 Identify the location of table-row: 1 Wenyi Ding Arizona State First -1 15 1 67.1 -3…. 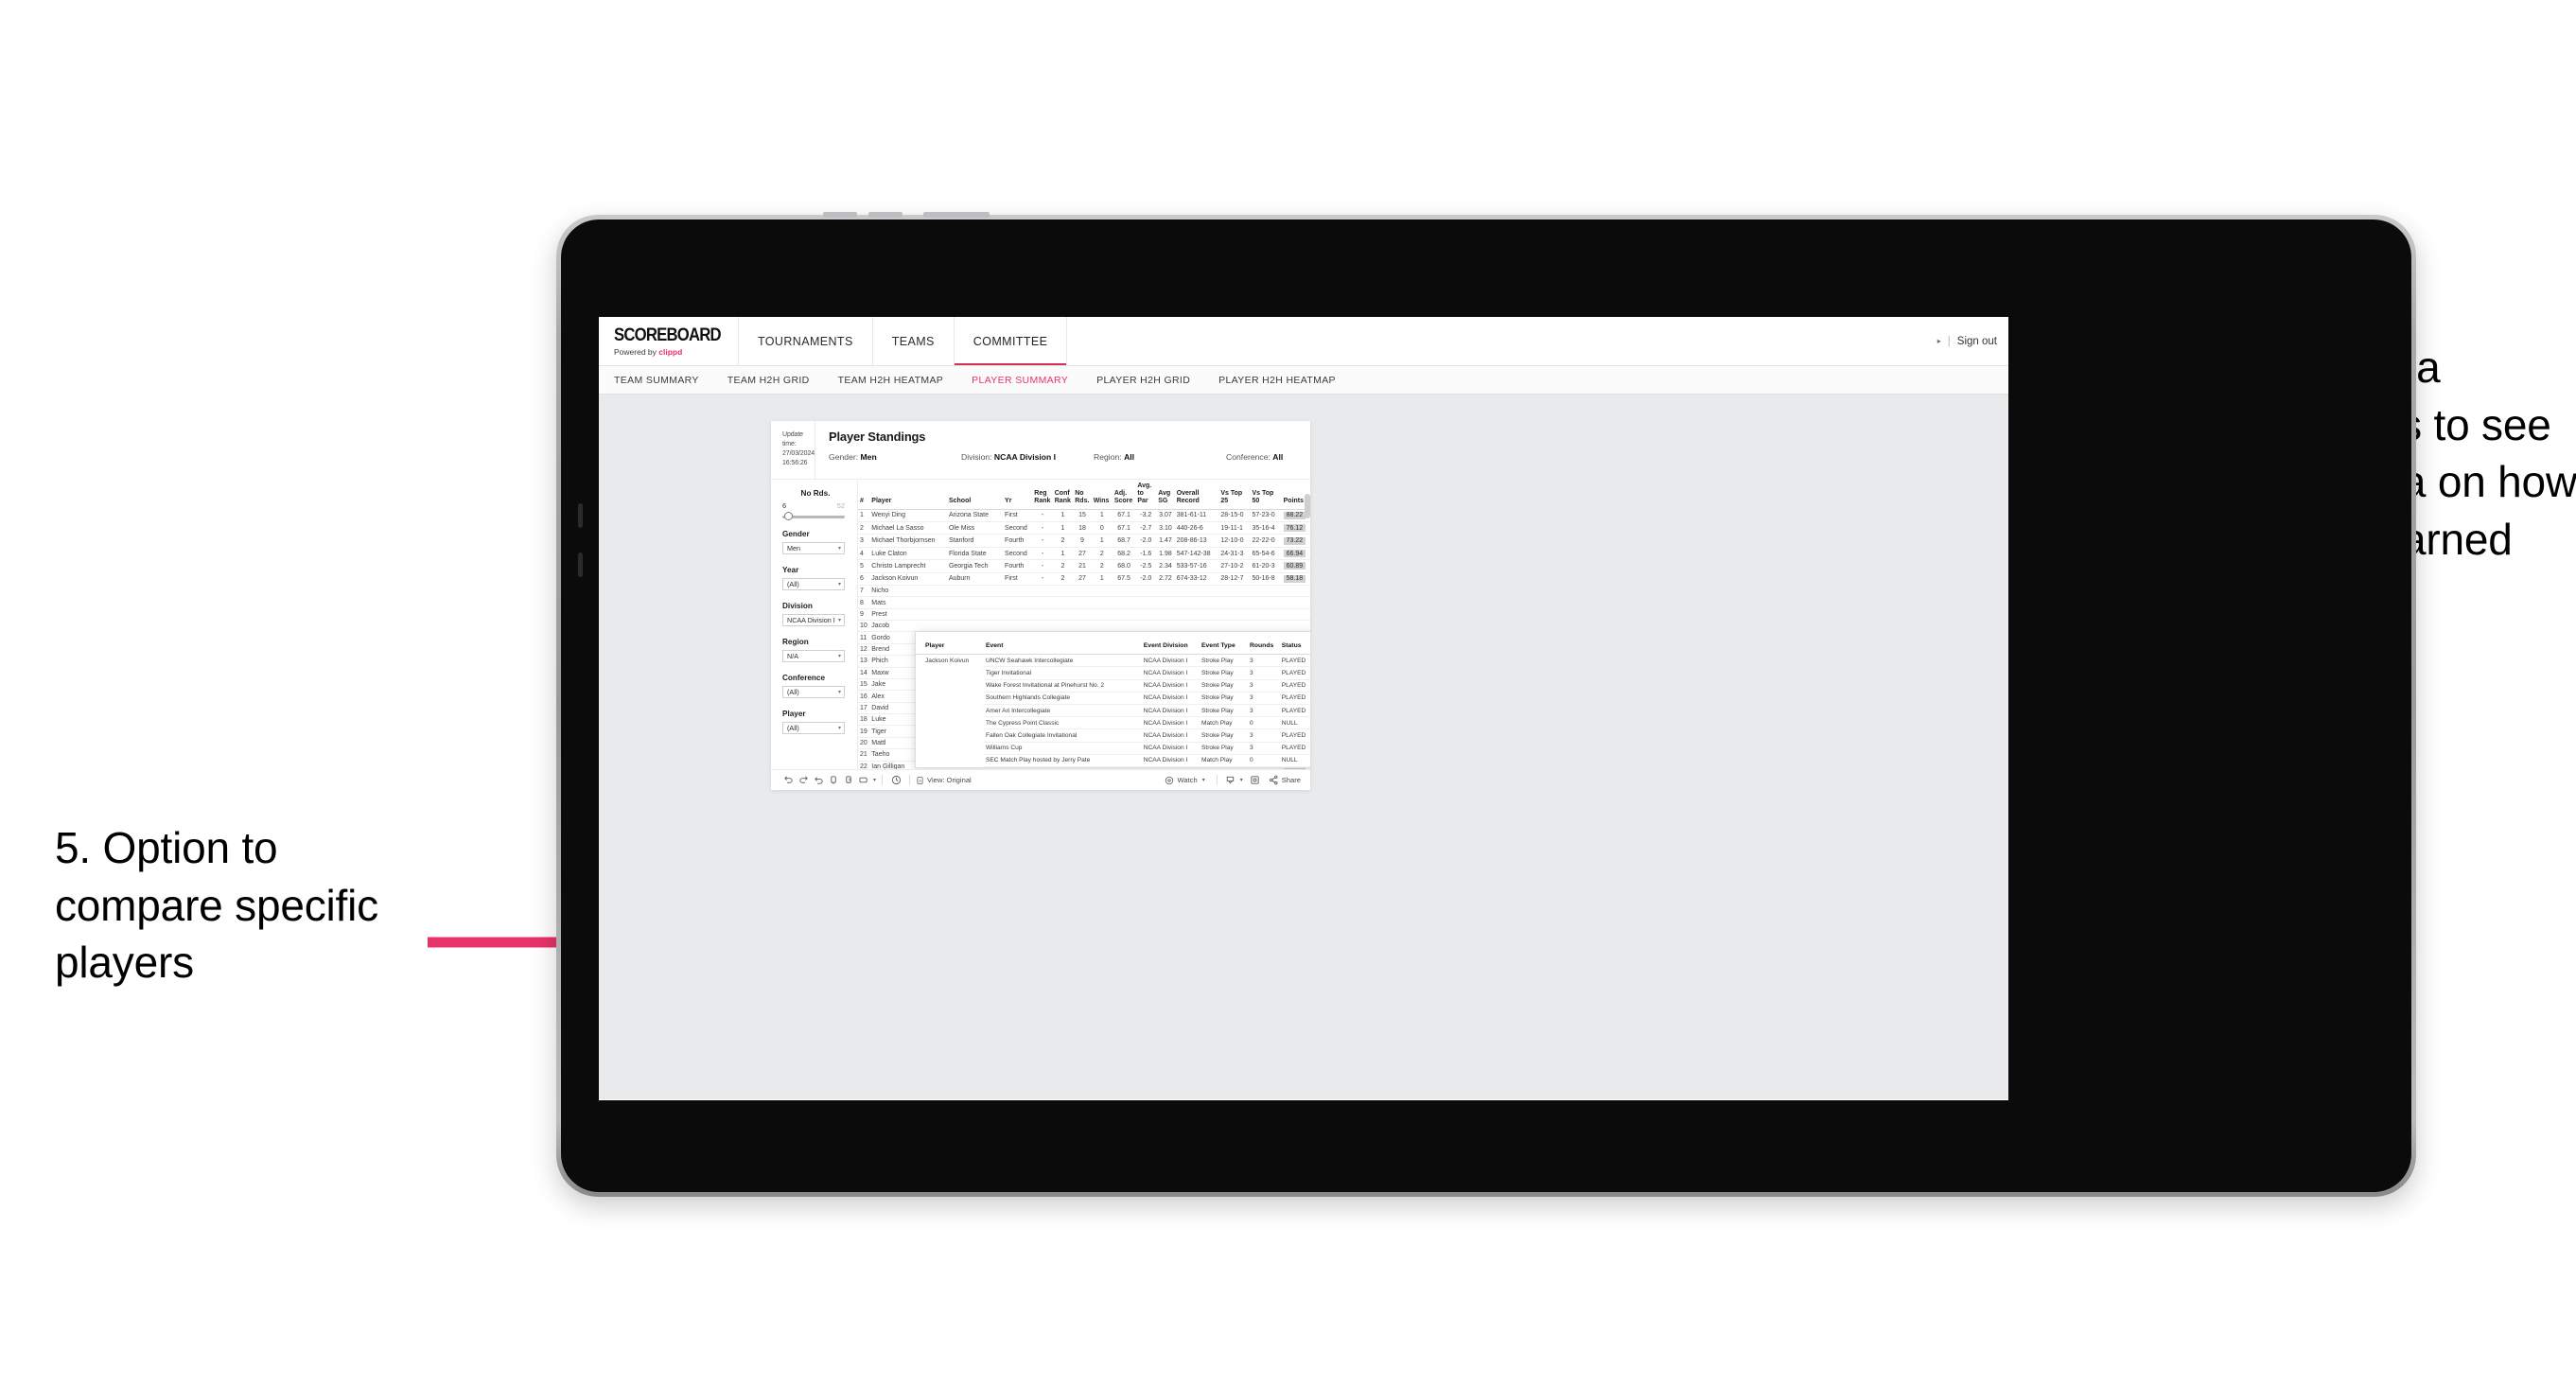
(1084, 516).